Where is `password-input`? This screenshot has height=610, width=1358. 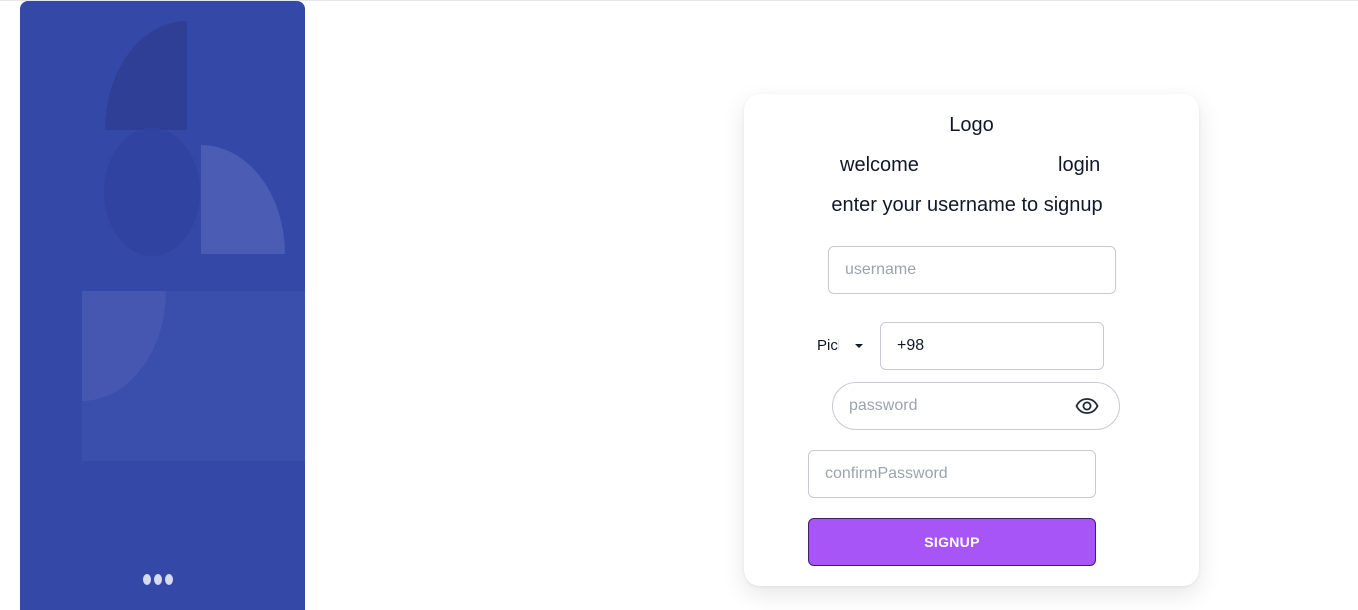 password-input is located at coordinates (964, 406).